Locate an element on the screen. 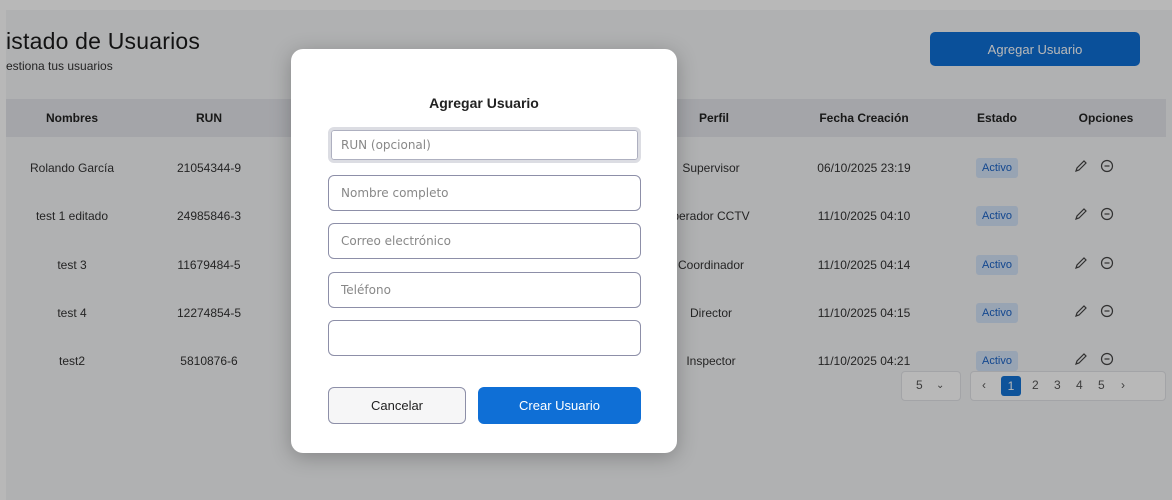  modal-title: Agregar Usuario is located at coordinates (484, 103).